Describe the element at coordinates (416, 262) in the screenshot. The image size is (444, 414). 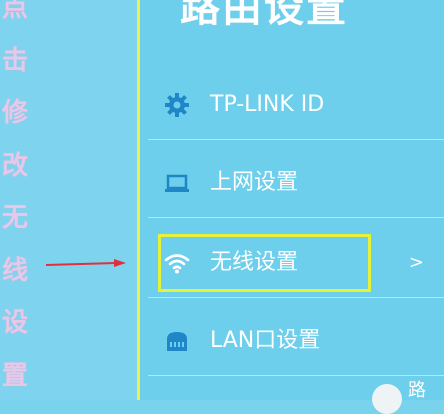
I see `chevron-right-icon: >` at that location.